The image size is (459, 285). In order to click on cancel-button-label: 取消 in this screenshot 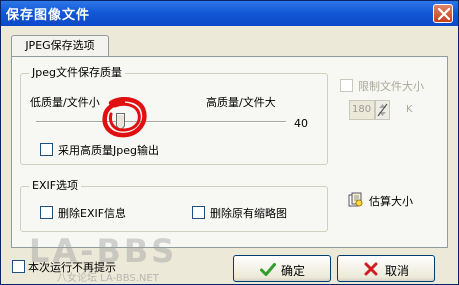, I will do `click(397, 271)`.